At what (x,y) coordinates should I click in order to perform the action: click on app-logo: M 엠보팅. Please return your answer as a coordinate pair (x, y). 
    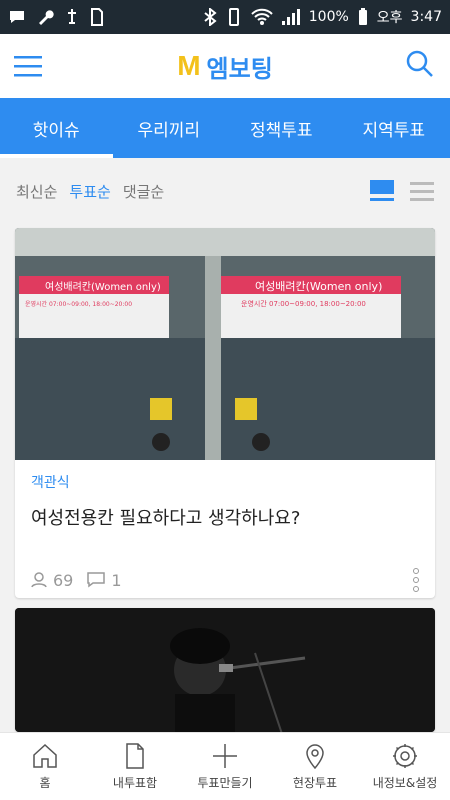
    Looking at the image, I should click on (225, 66).